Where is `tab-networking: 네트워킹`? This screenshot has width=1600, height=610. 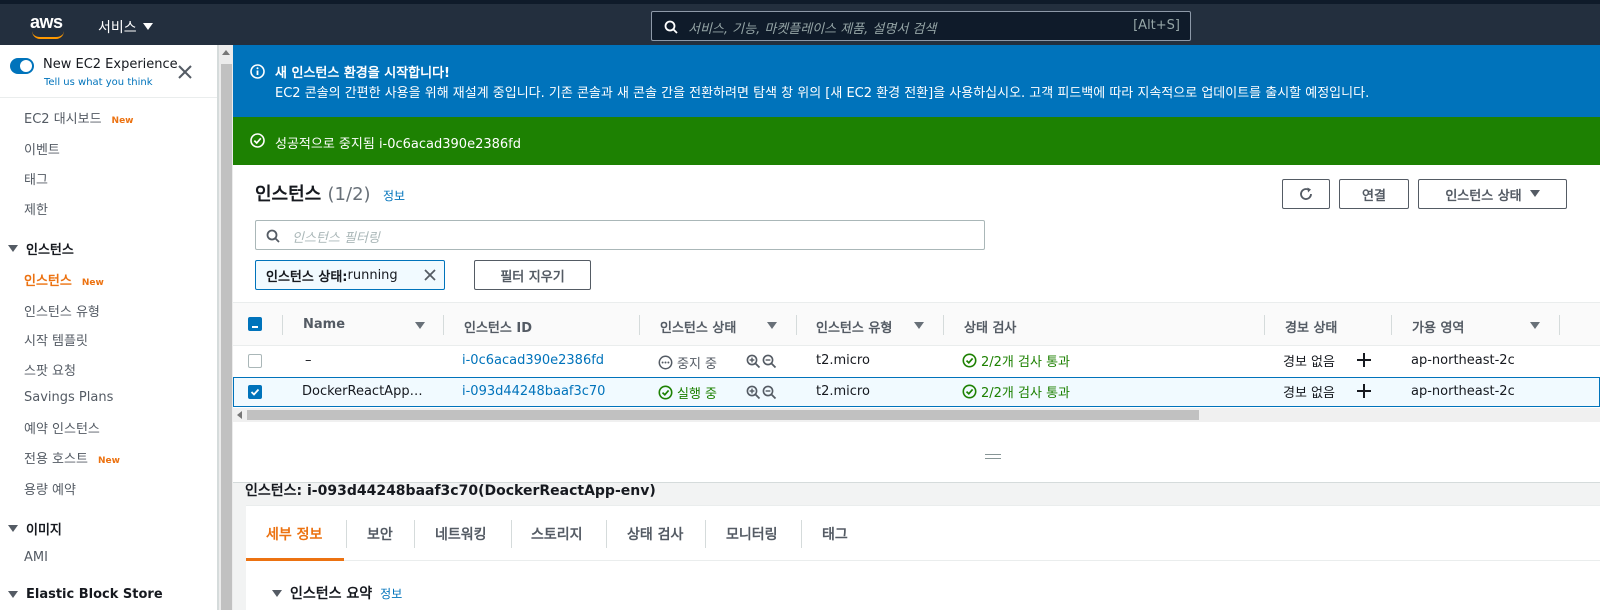
tab-networking: 네트워킹 is located at coordinates (461, 534).